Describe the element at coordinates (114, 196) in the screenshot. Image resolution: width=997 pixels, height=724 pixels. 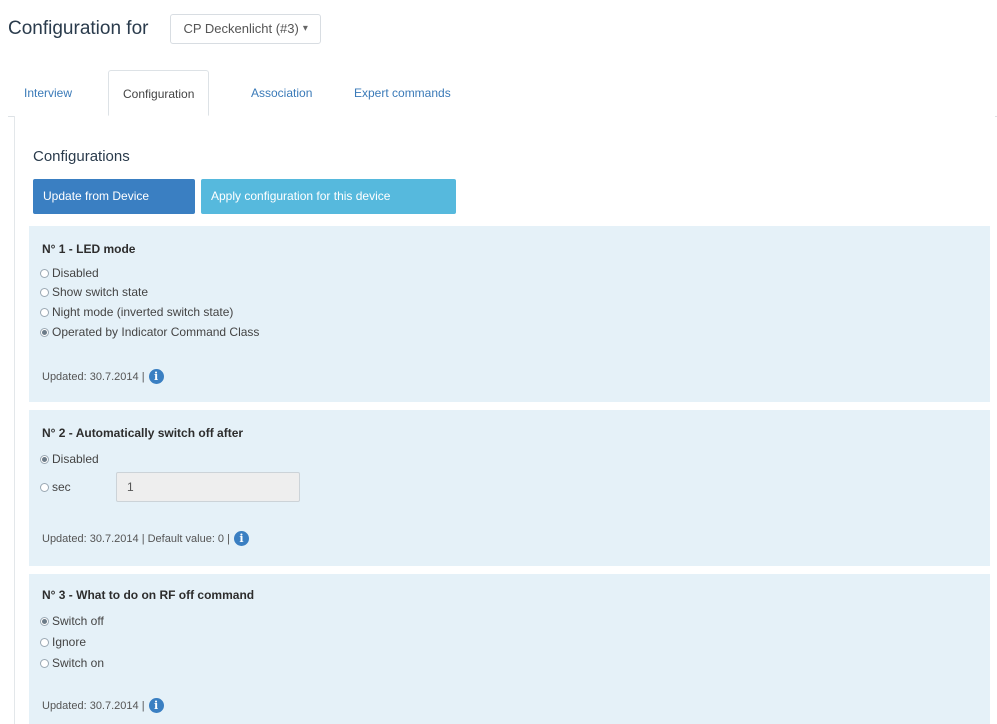
I see `update-from-device-button: Update from Device` at that location.